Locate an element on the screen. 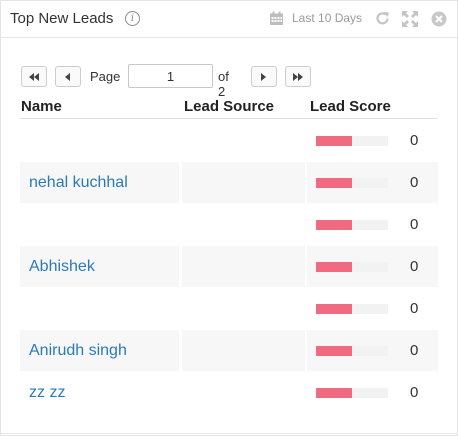  refresh-icon is located at coordinates (382, 21).